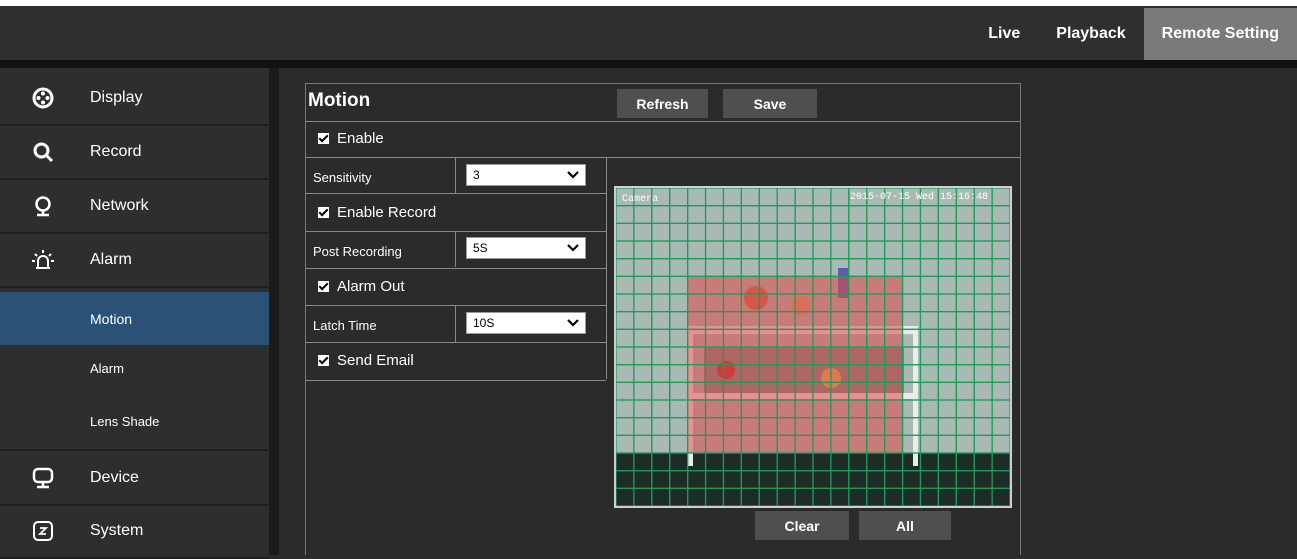  What do you see at coordinates (905, 525) in the screenshot?
I see `all-button: All` at bounding box center [905, 525].